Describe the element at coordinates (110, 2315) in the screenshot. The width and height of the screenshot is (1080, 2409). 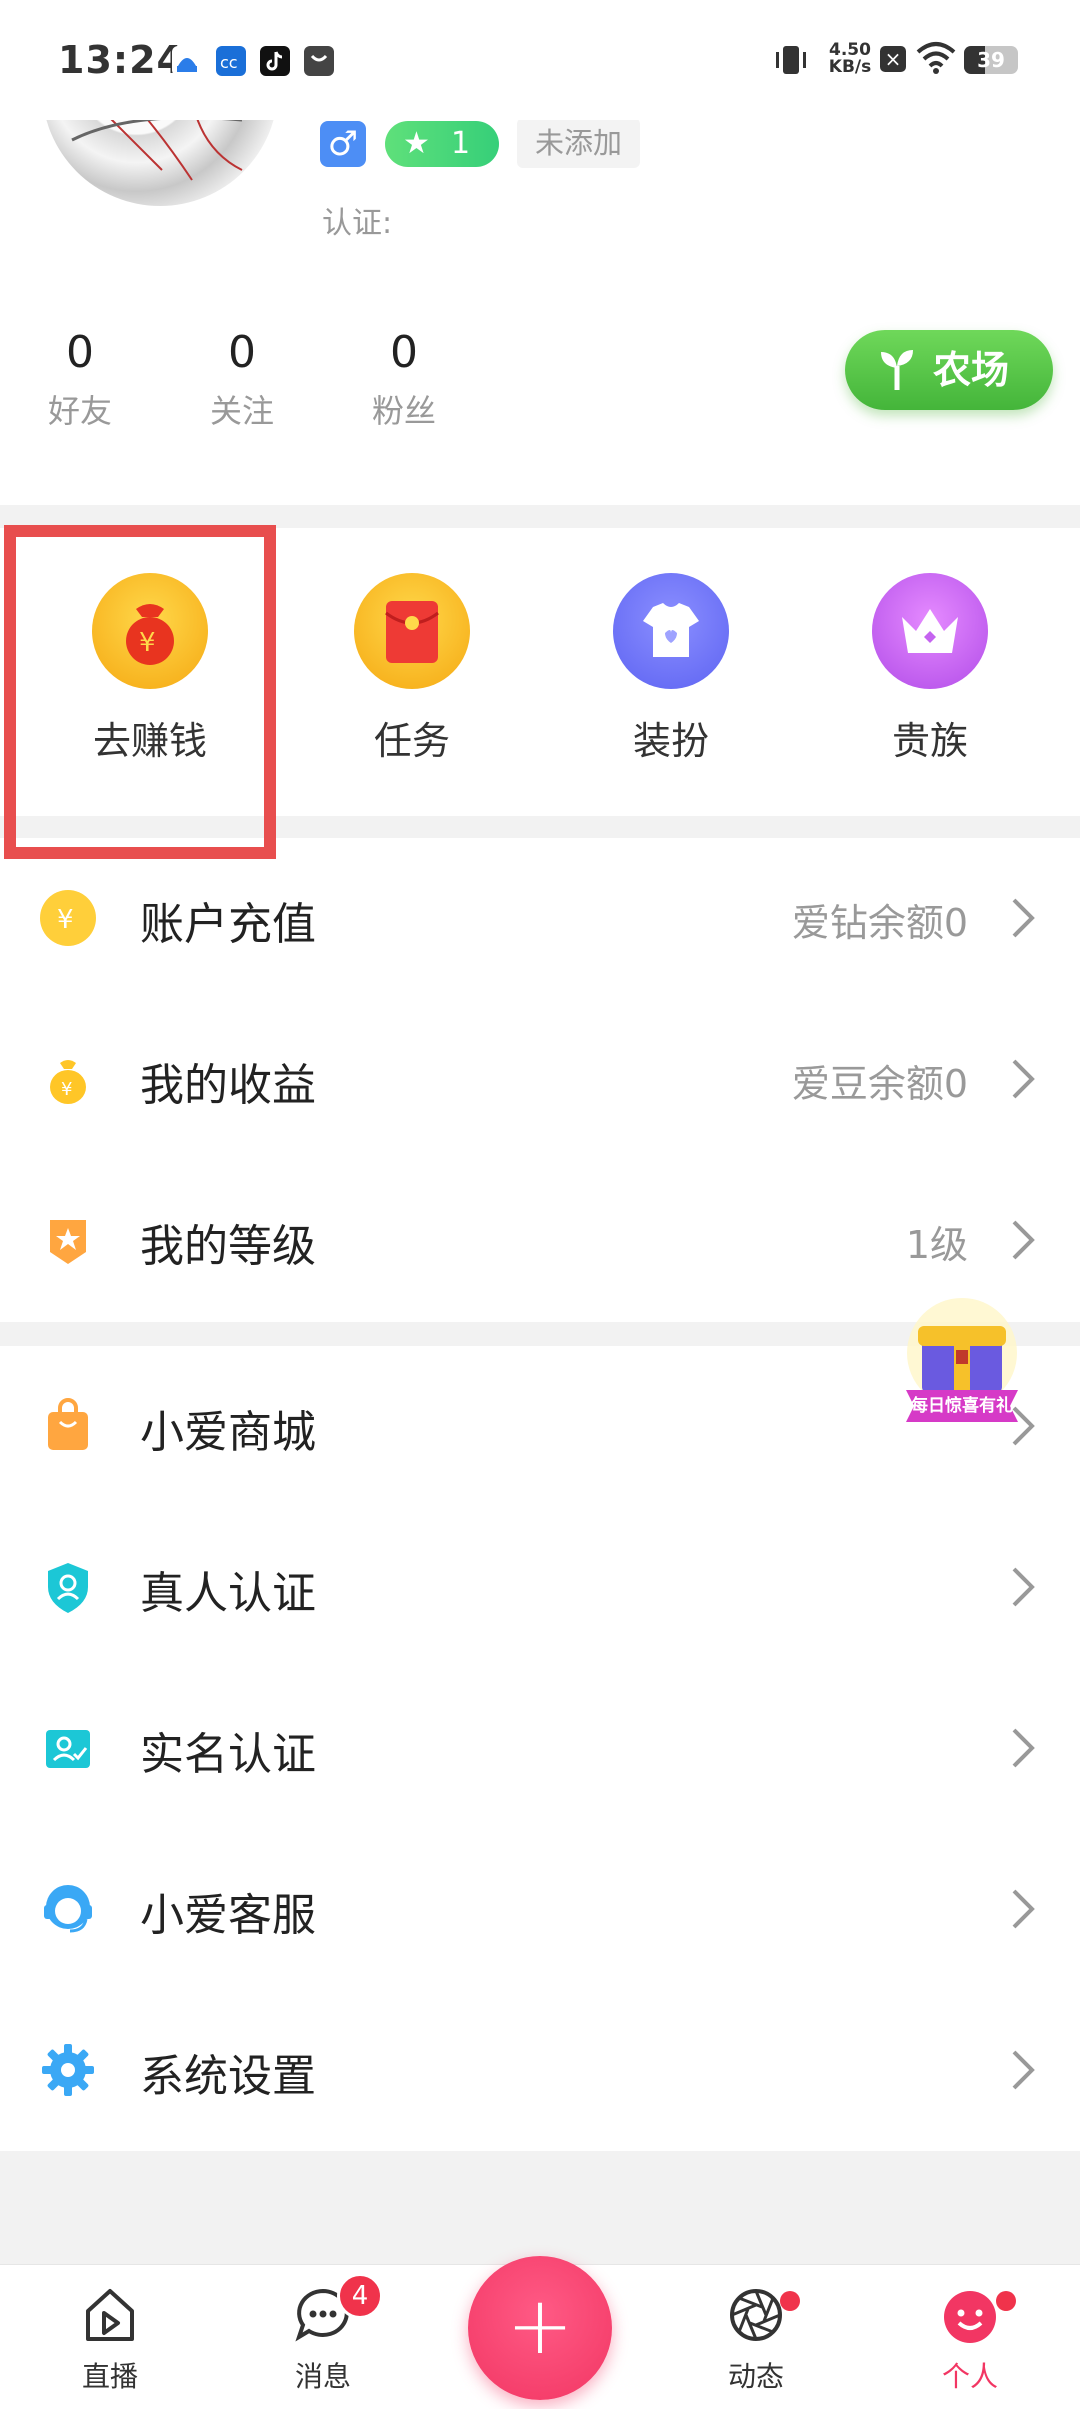
I see `live-play-icon` at that location.